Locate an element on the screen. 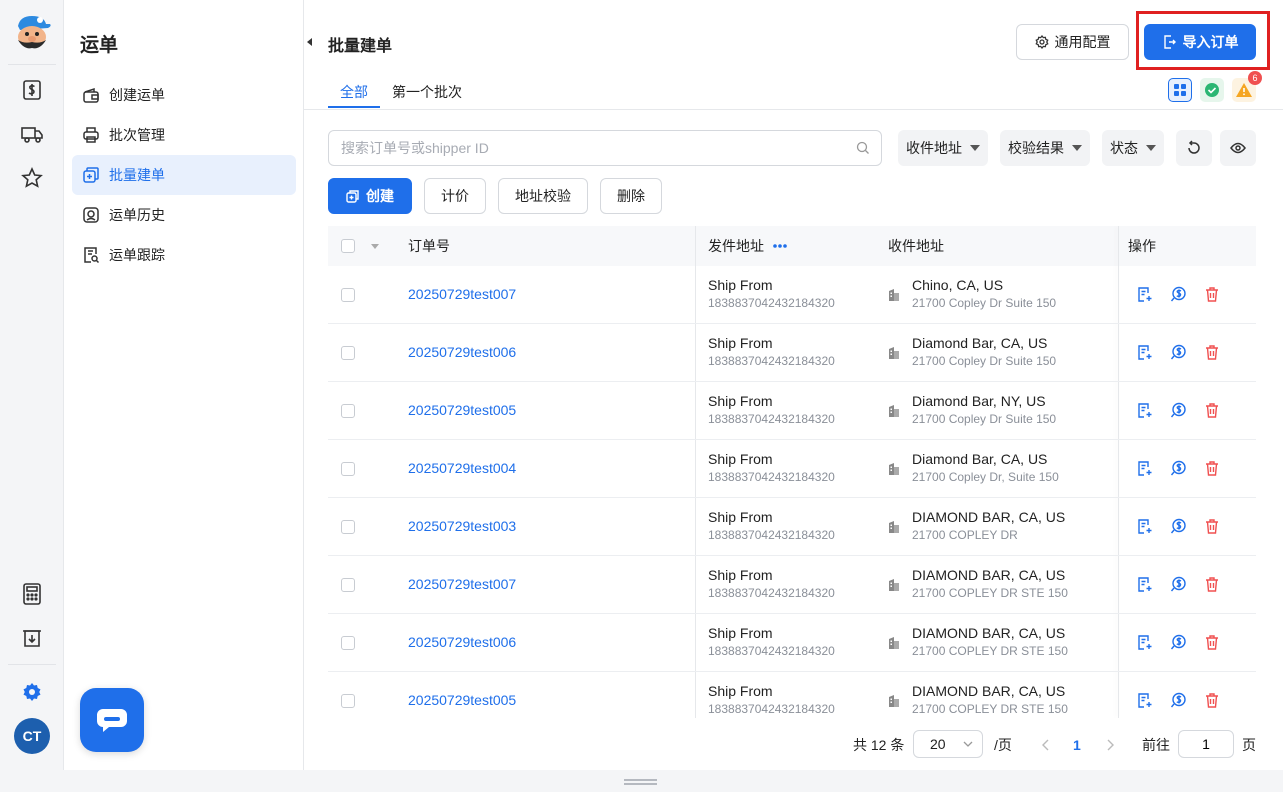 The height and width of the screenshot is (792, 1283). drag-handle is located at coordinates (640, 782).